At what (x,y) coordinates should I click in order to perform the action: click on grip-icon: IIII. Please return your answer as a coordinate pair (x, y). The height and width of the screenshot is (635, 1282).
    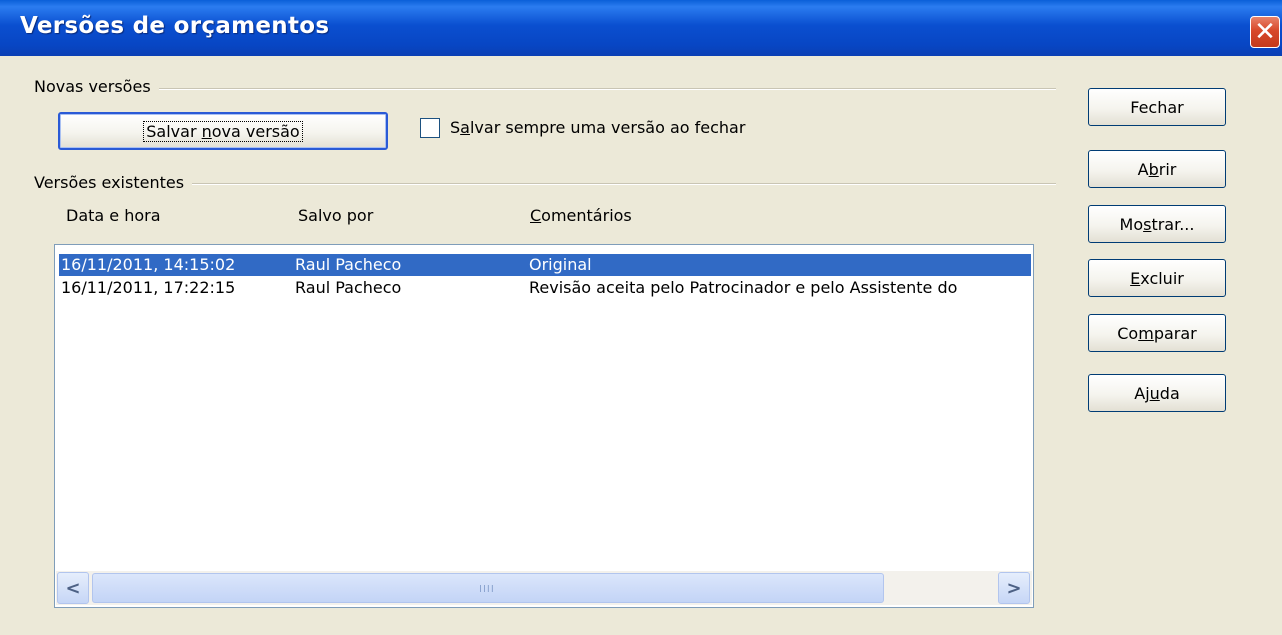
    Looking at the image, I should click on (487, 589).